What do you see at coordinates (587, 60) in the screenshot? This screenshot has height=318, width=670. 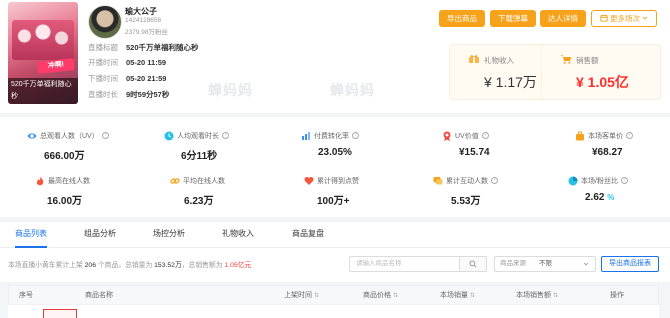 I see `sales-amount-label: 销售额` at bounding box center [587, 60].